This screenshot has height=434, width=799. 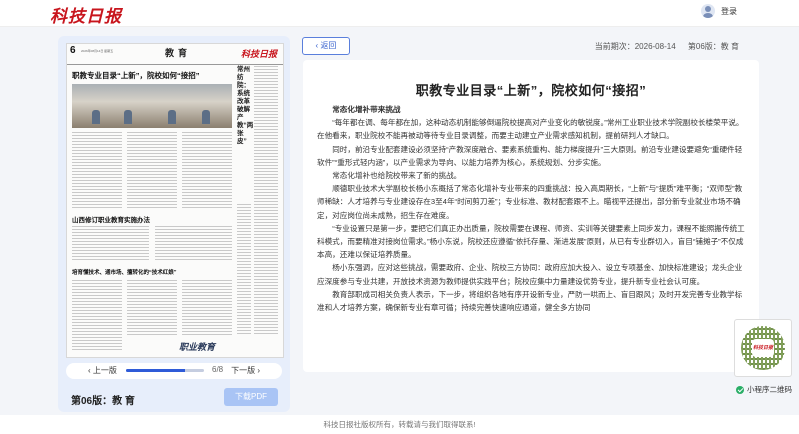 I want to click on paper-section: 教育, so click(x=178, y=53).